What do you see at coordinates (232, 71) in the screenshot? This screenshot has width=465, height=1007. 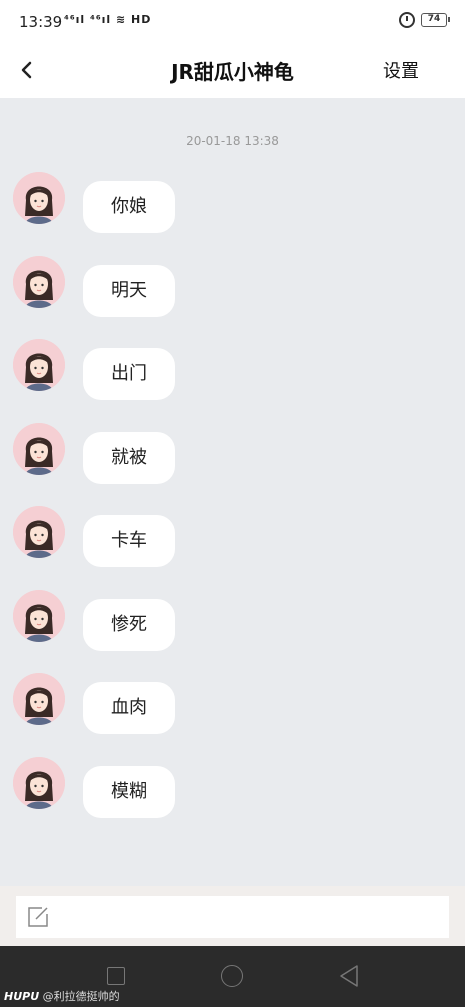 I see `chat-header: JR甜瓜小神龟 设置` at bounding box center [232, 71].